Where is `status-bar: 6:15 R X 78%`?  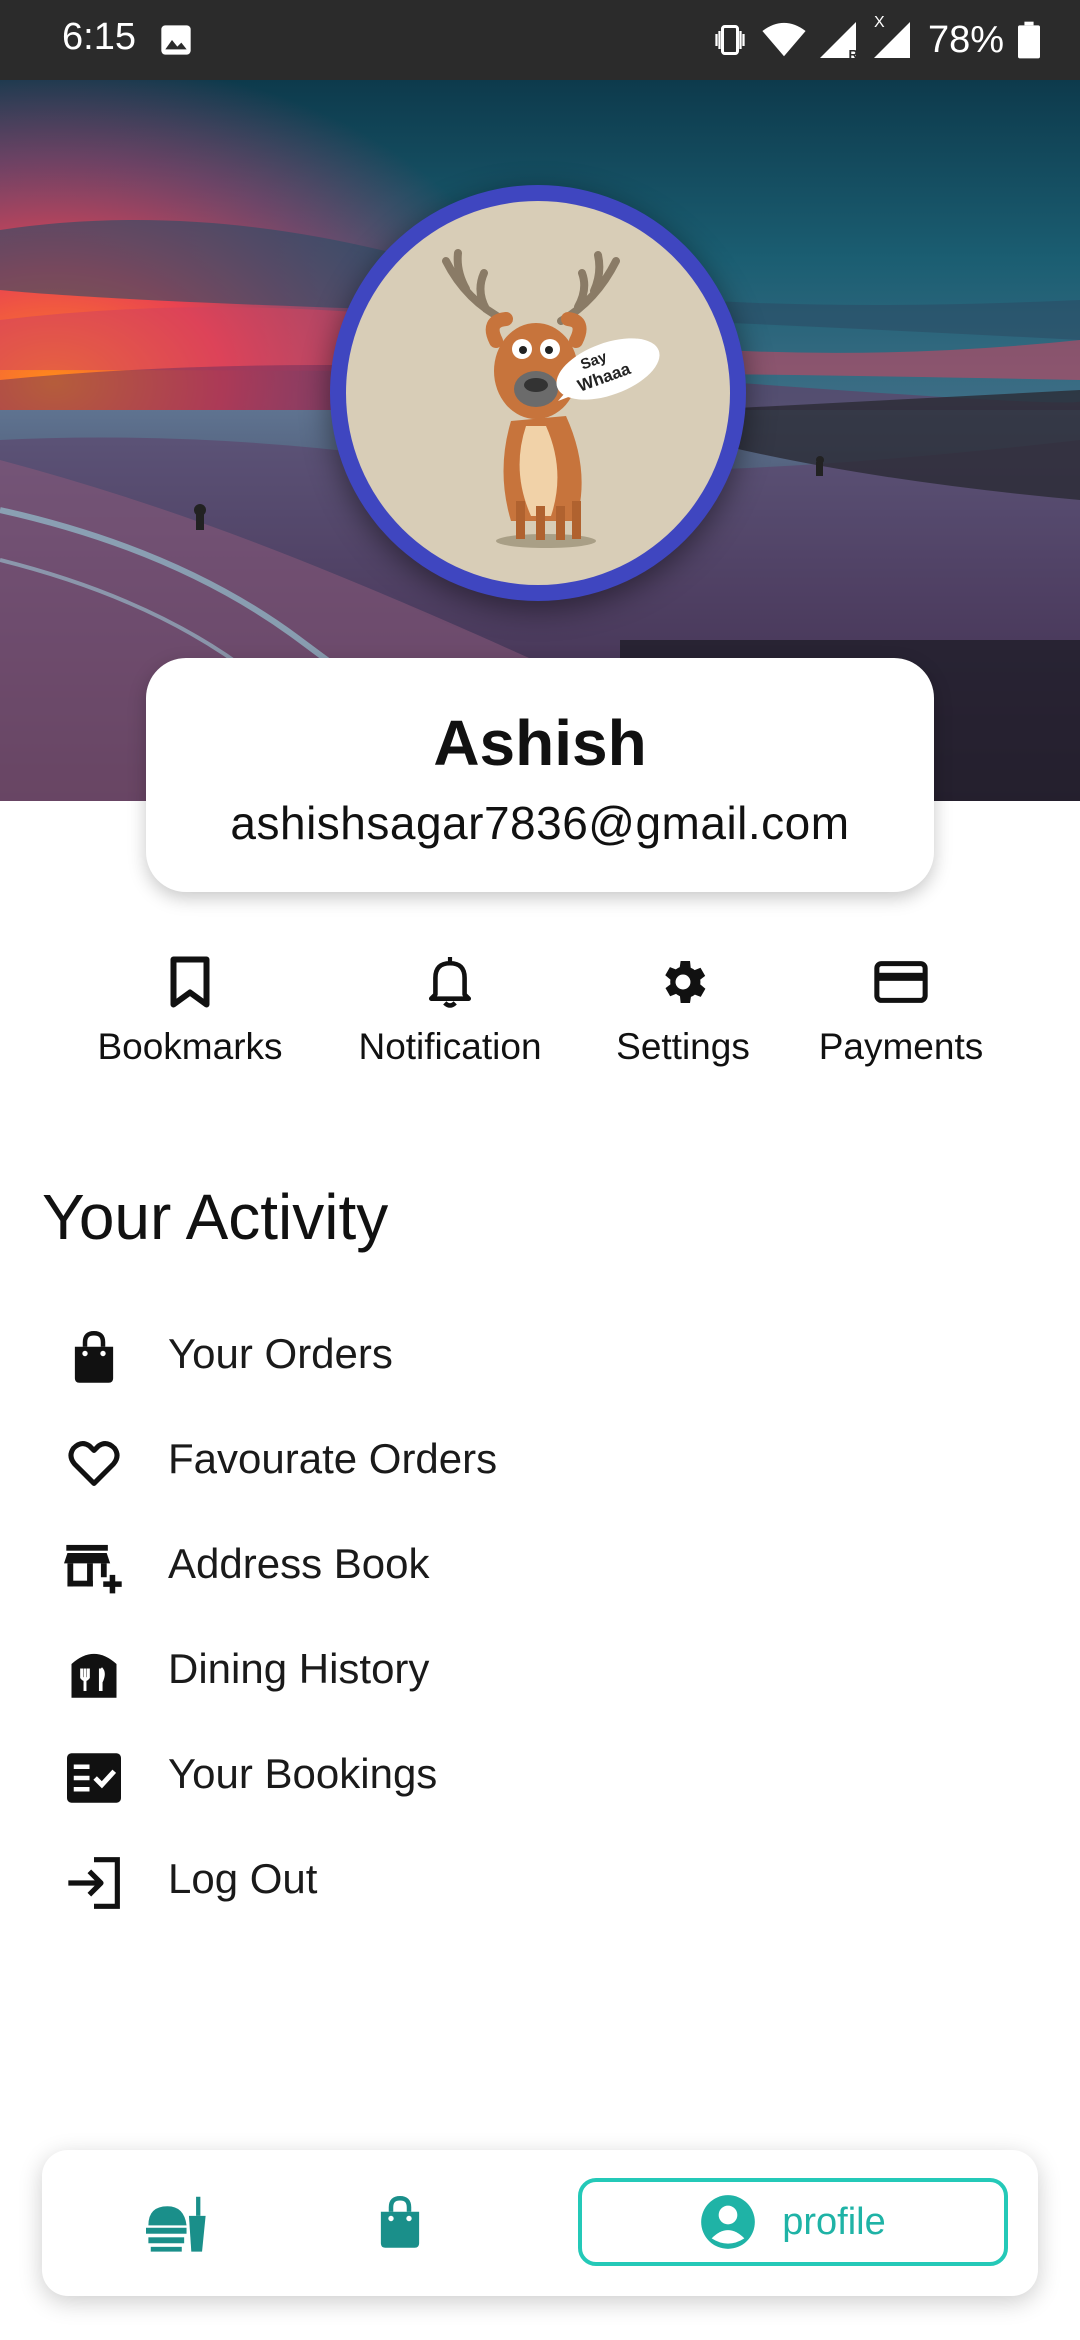
status-bar: 6:15 R X 78% is located at coordinates (540, 40).